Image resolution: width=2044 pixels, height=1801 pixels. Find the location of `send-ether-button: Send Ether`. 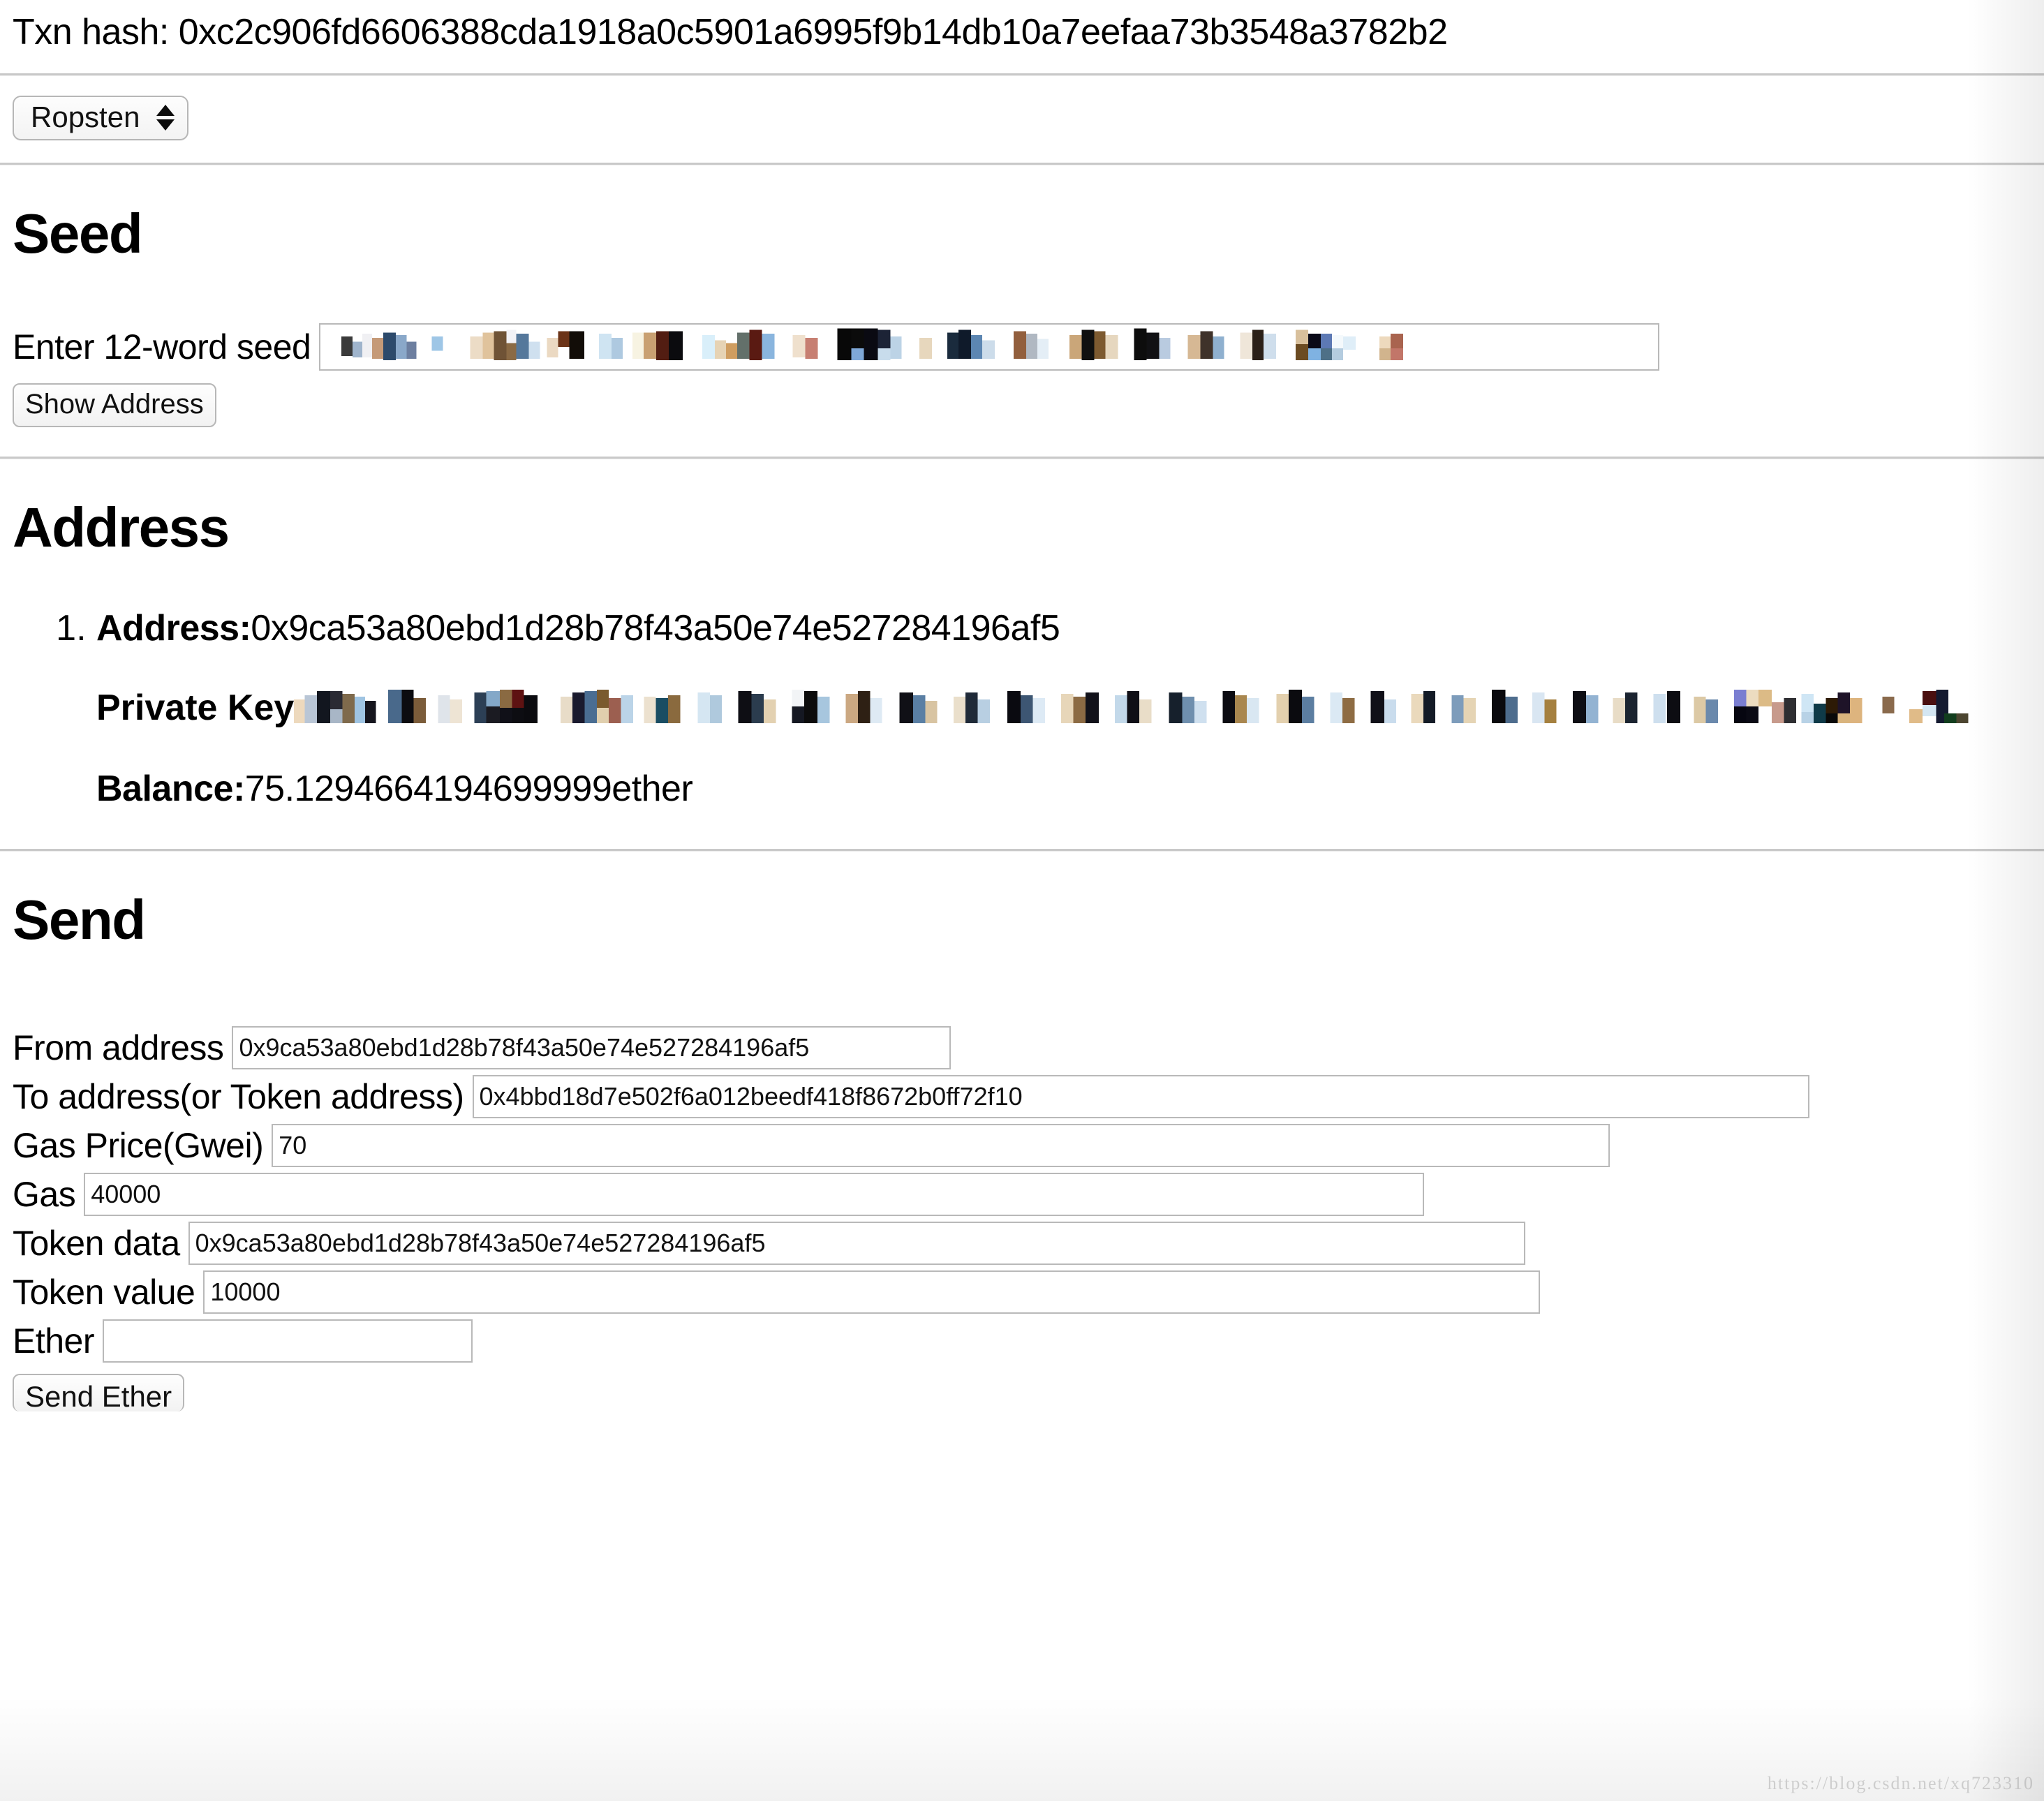

send-ether-button: Send Ether is located at coordinates (99, 1392).